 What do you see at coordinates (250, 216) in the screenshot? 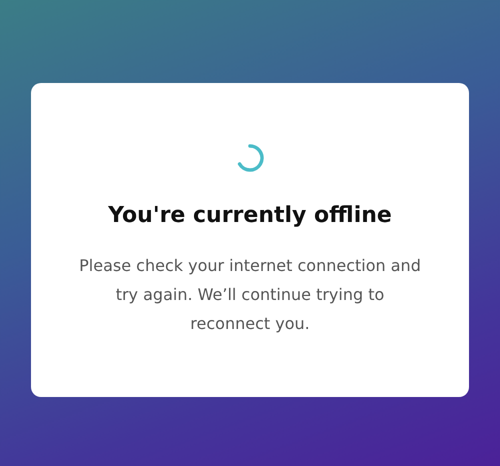
I see `offline-title: You're currently offline` at bounding box center [250, 216].